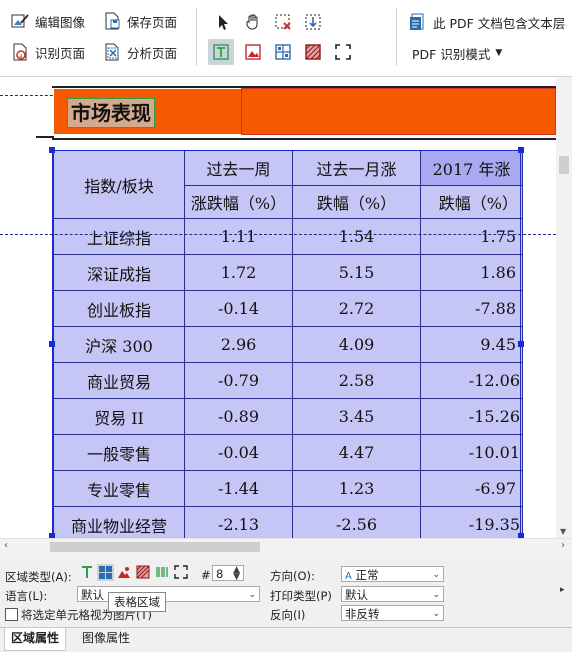 Image resolution: width=572 pixels, height=652 pixels. I want to click on image-region-type-icon, so click(124, 573).